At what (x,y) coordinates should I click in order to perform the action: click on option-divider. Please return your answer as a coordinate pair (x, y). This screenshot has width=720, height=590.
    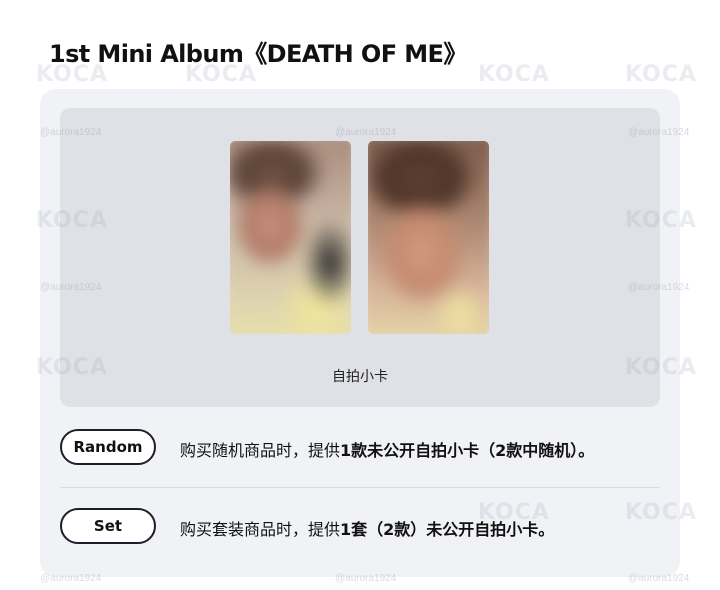
    Looking at the image, I should click on (360, 487).